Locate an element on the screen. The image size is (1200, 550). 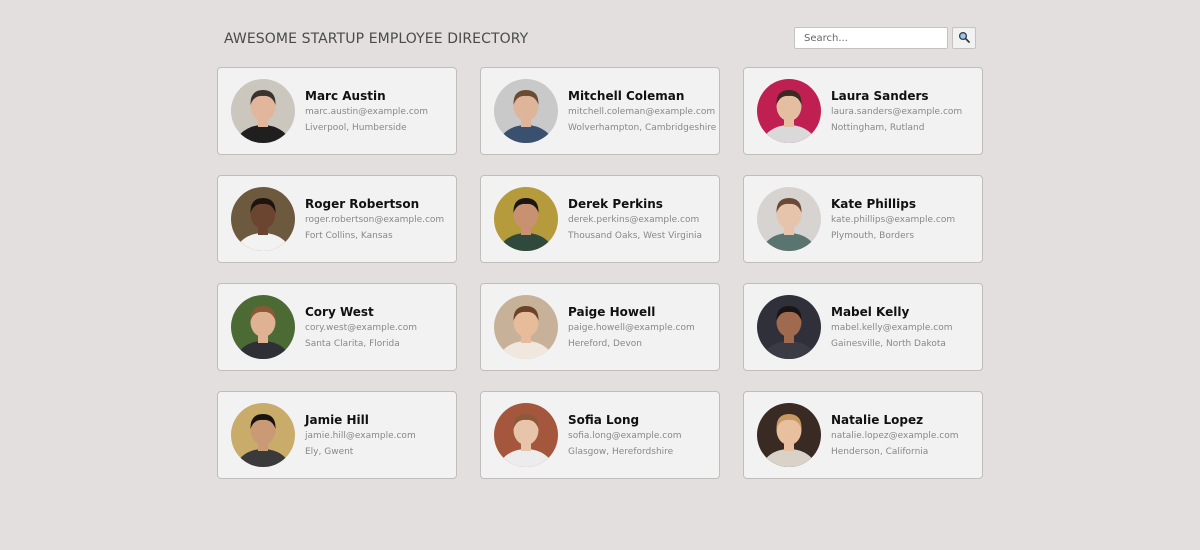
employee-location: Glasgow, Herefordshire is located at coordinates (621, 452).